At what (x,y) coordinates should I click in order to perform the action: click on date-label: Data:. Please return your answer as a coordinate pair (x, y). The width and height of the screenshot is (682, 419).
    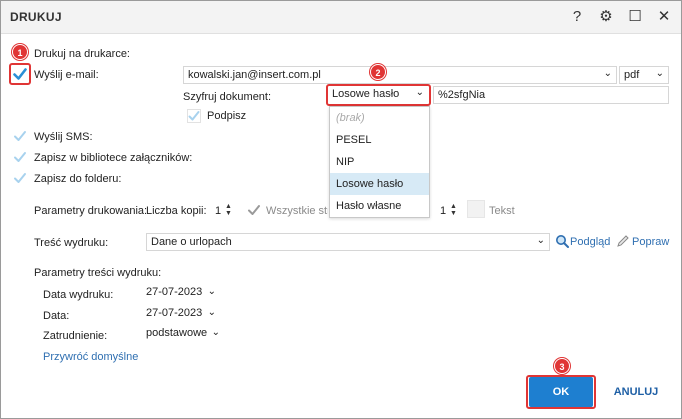
    Looking at the image, I should click on (56, 316).